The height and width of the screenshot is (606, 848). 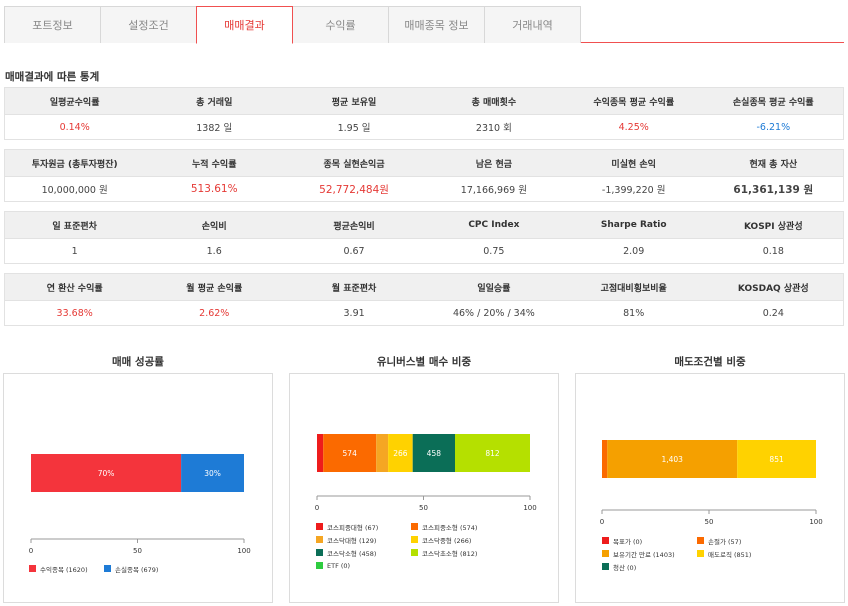 What do you see at coordinates (773, 163) in the screenshot?
I see `stat-header: 현재 총 자산` at bounding box center [773, 163].